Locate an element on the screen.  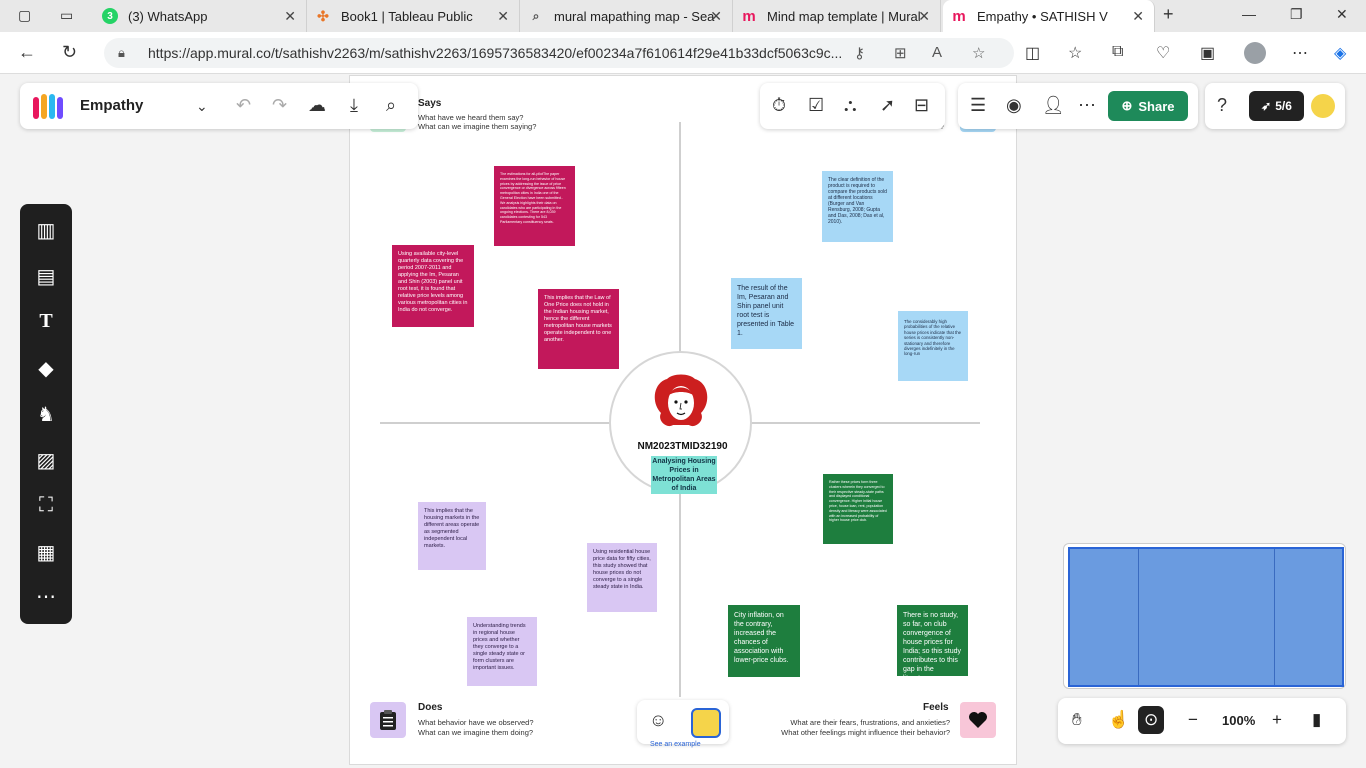
tab-whatsapp: 3 (3) WhatsApp ✕ is located at coordinates (200, 16).